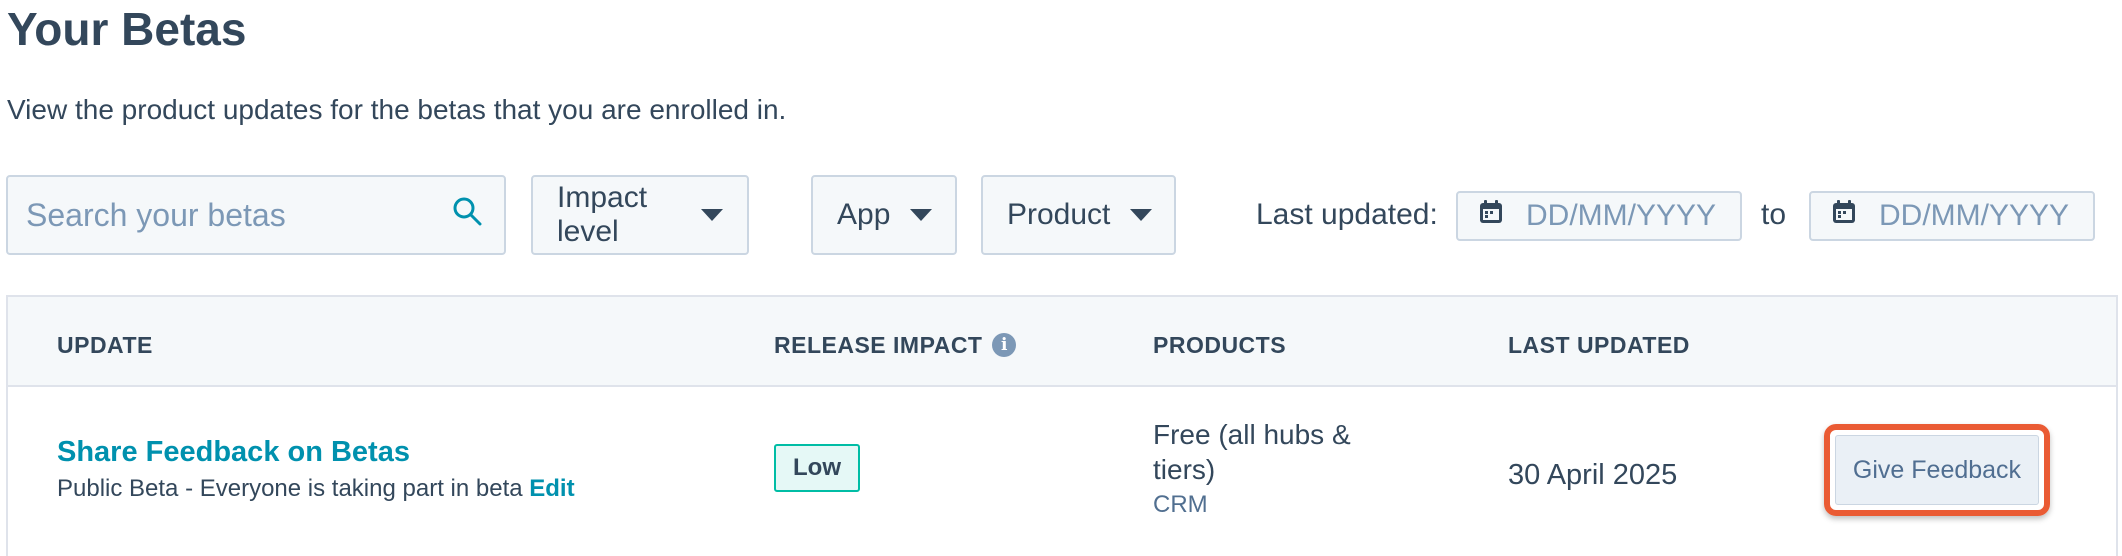  I want to click on give-feedback-button: Give Feedback, so click(1937, 470).